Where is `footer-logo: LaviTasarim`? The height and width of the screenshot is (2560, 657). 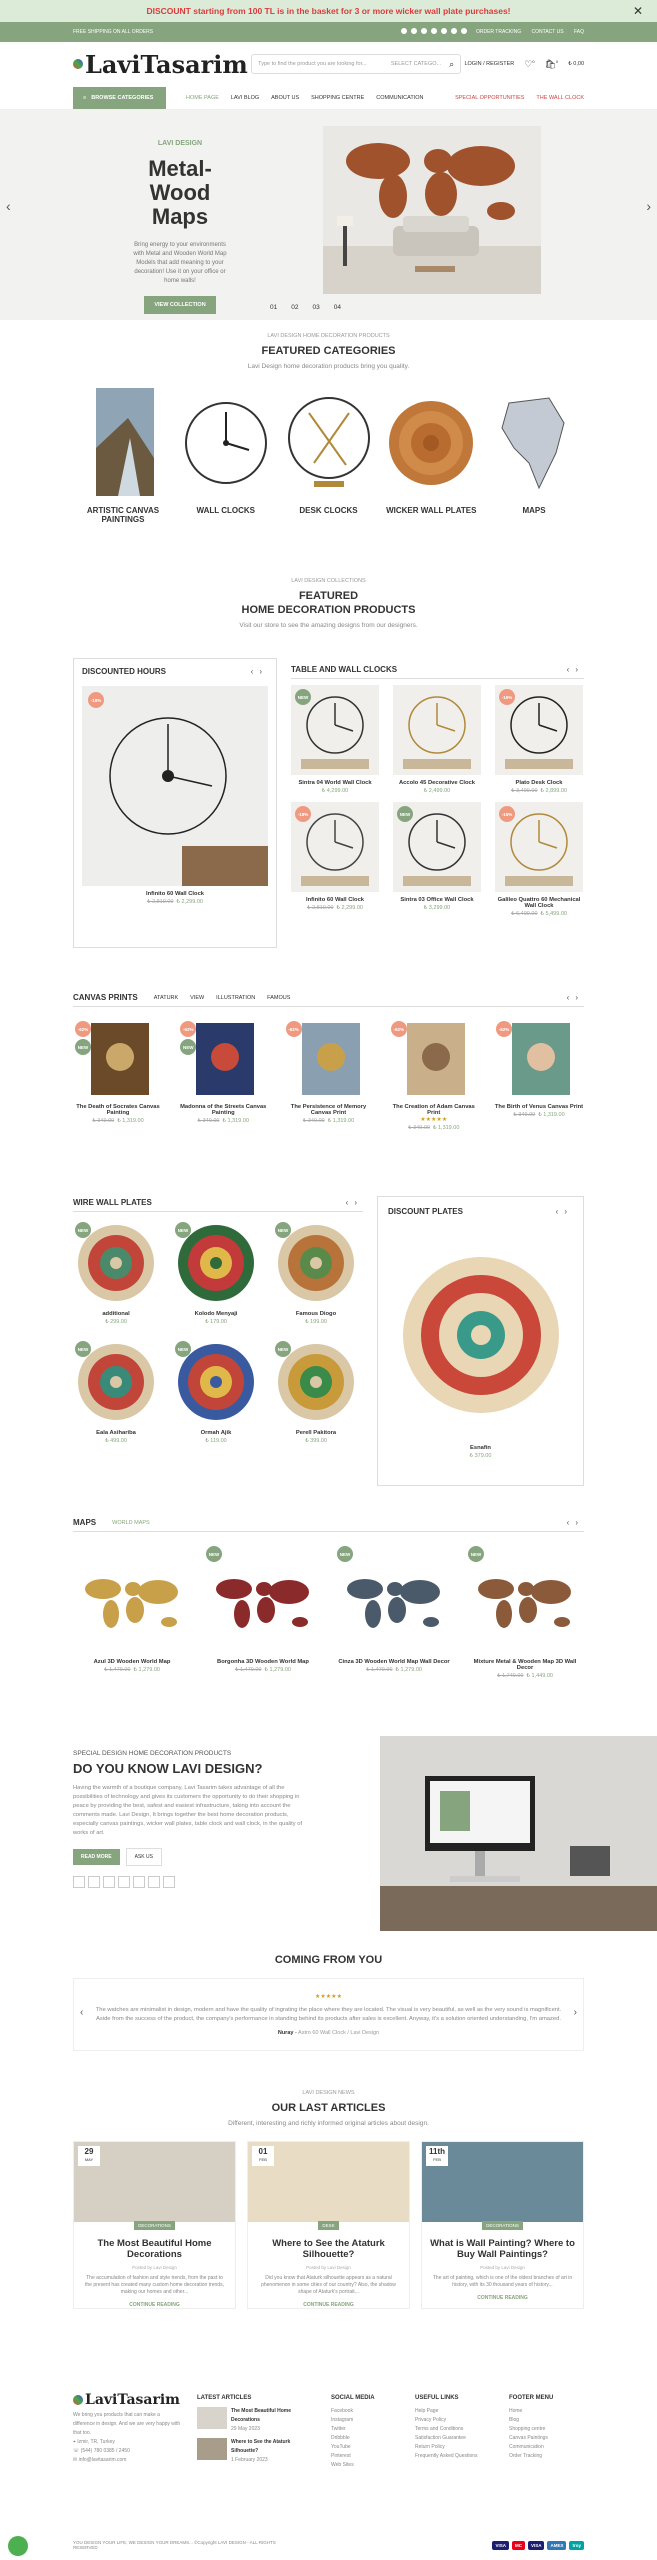
footer-logo: LaviTasarim is located at coordinates (128, 2400).